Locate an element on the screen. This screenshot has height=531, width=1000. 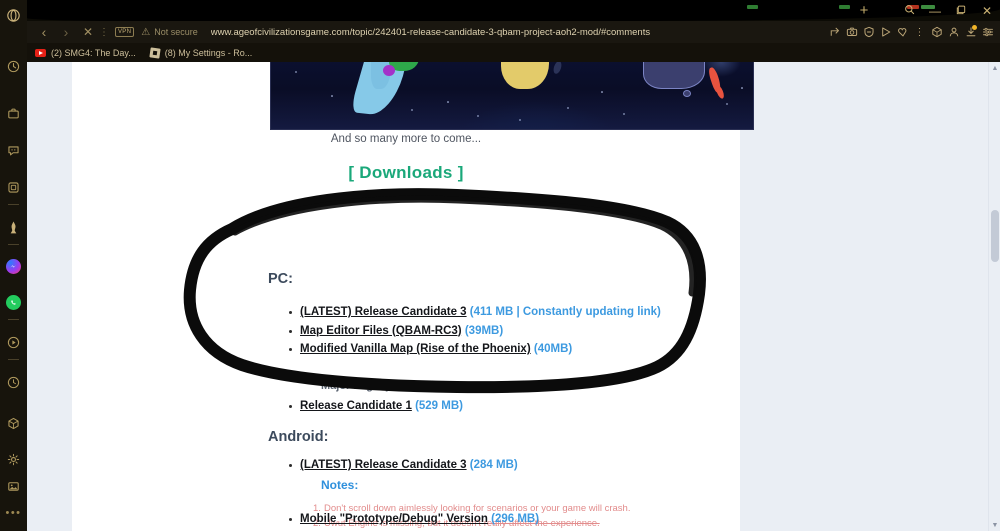
pinterest-icon is located at coordinates (13, 227).